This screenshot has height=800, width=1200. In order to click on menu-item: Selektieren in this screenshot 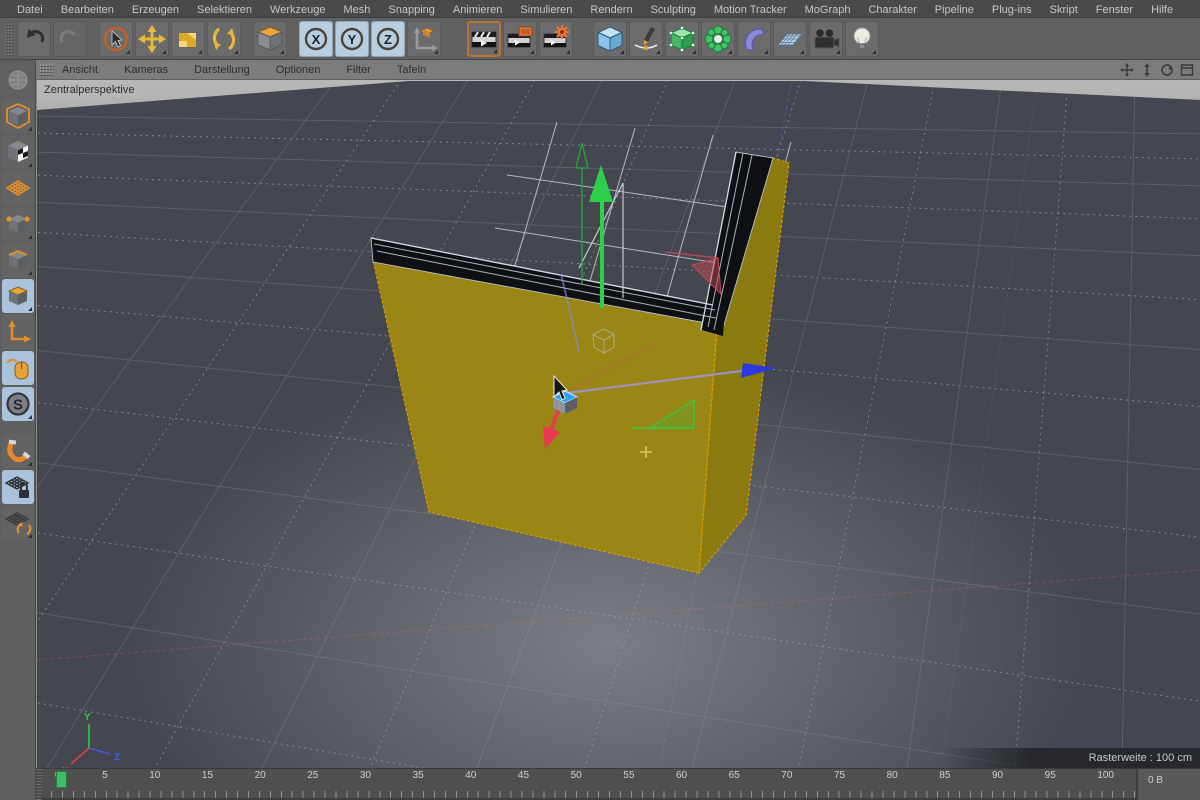, I will do `click(224, 10)`.